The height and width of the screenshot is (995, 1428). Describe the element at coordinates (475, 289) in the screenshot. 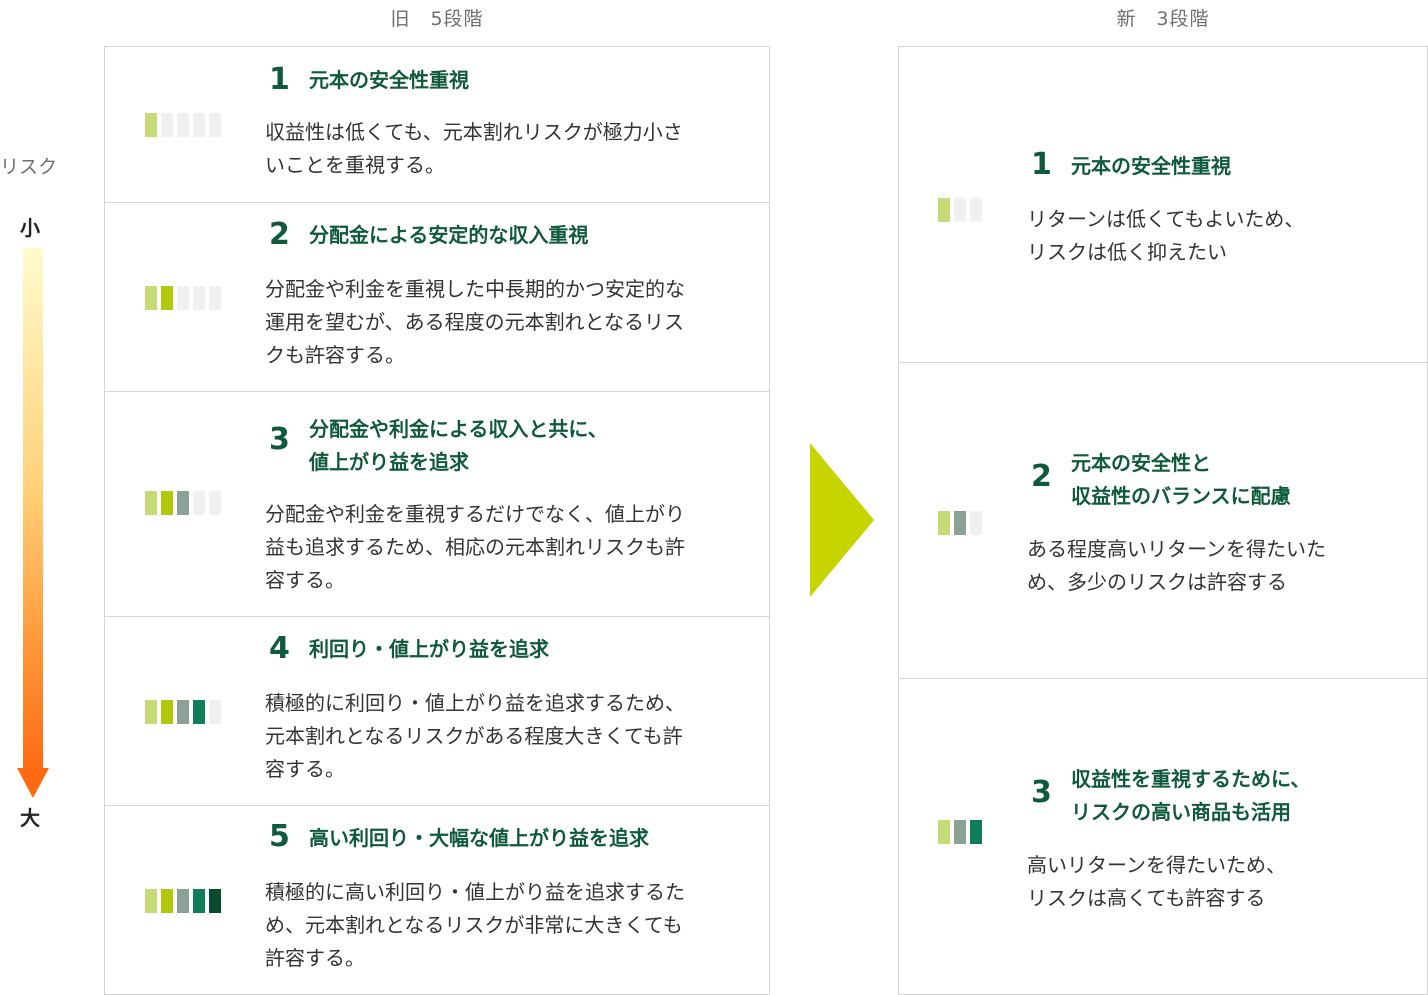

I see `level-description-line: 分配金や利金を重視した中長期的かつ安定的な` at that location.